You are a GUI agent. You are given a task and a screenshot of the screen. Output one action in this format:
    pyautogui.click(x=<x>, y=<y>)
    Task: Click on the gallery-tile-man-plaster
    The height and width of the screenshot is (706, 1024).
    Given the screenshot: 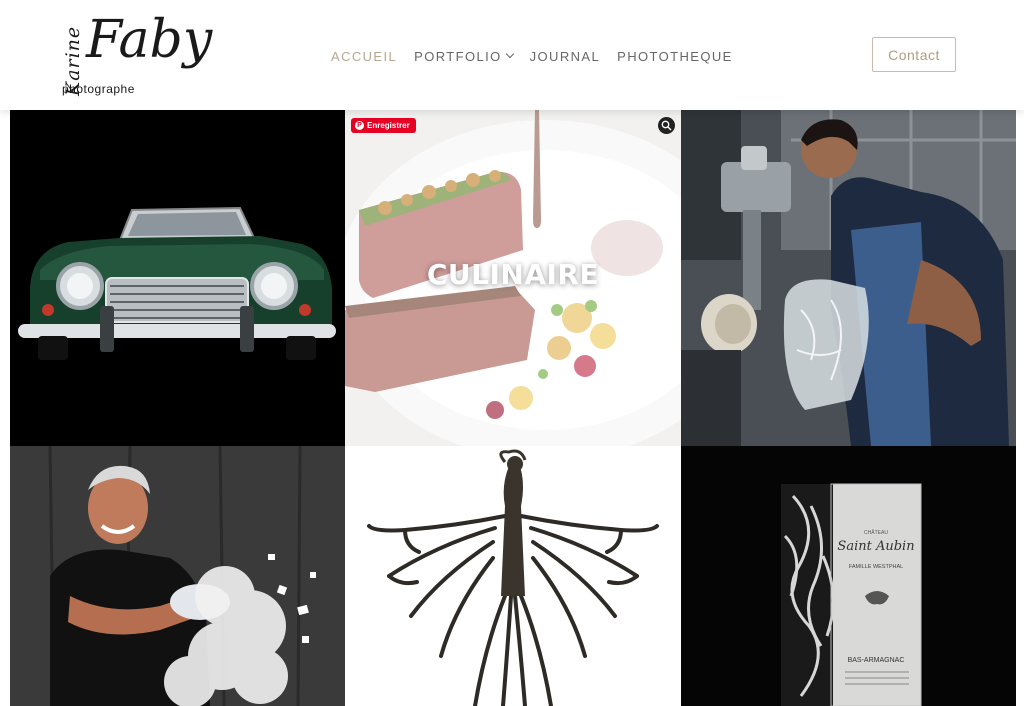 What is the action you would take?
    pyautogui.click(x=177, y=576)
    